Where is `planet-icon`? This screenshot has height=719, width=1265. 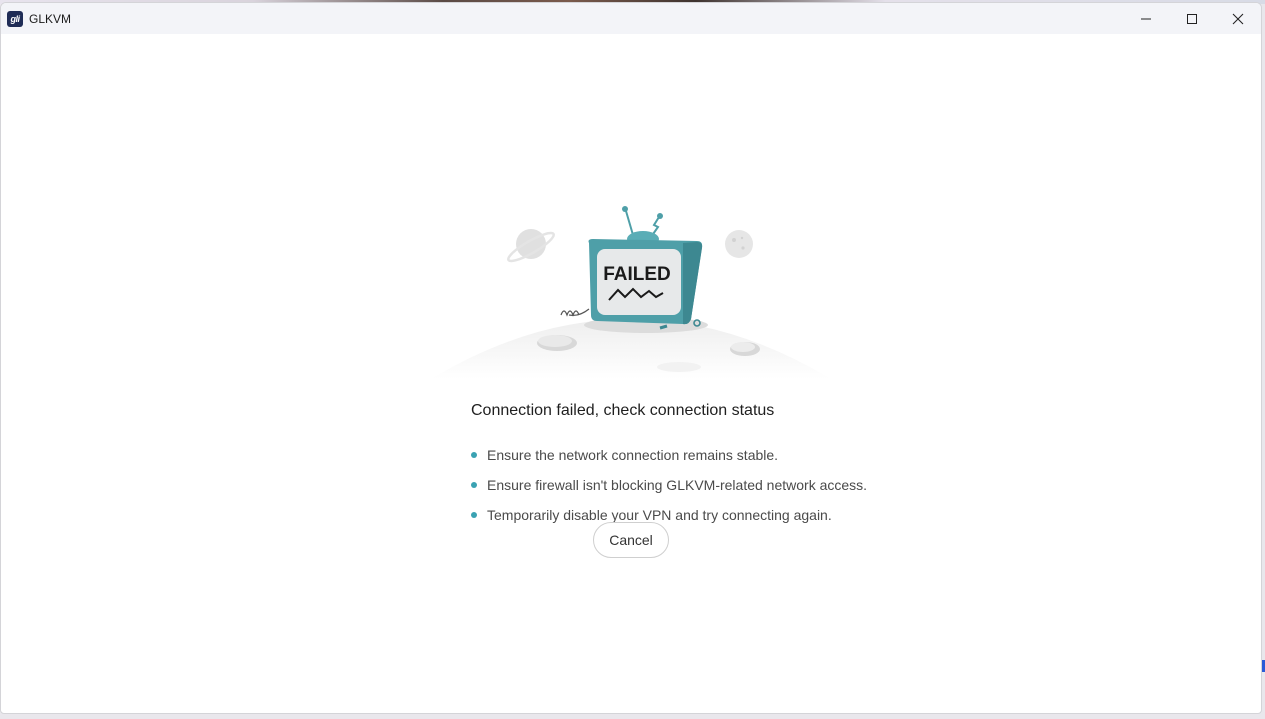
planet-icon is located at coordinates (531, 246).